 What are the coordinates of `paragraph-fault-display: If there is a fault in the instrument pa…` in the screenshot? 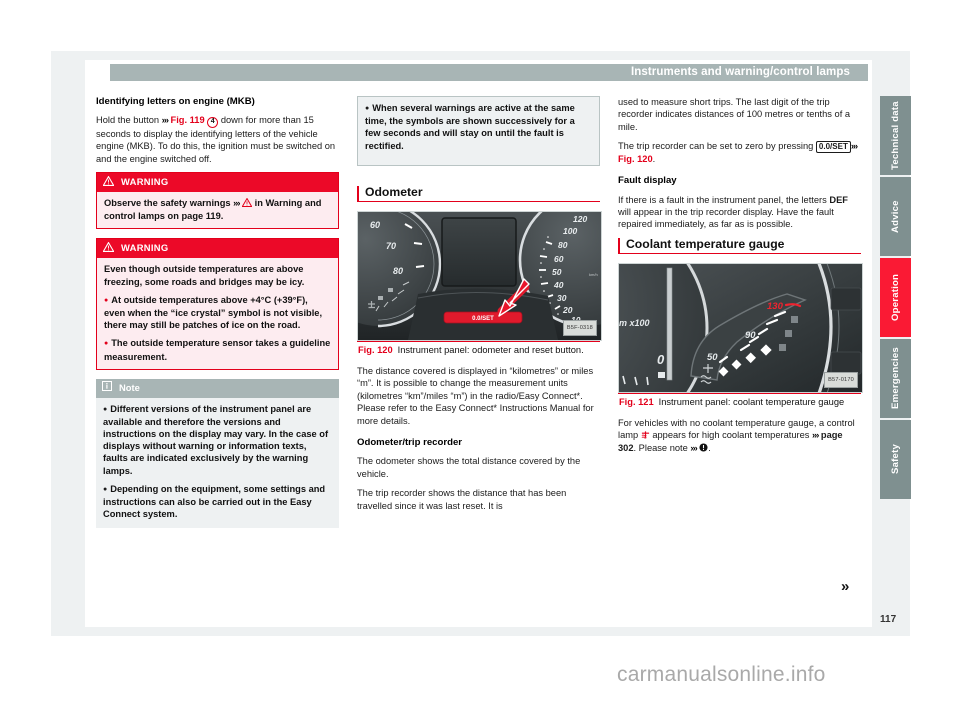 It's located at (739, 212).